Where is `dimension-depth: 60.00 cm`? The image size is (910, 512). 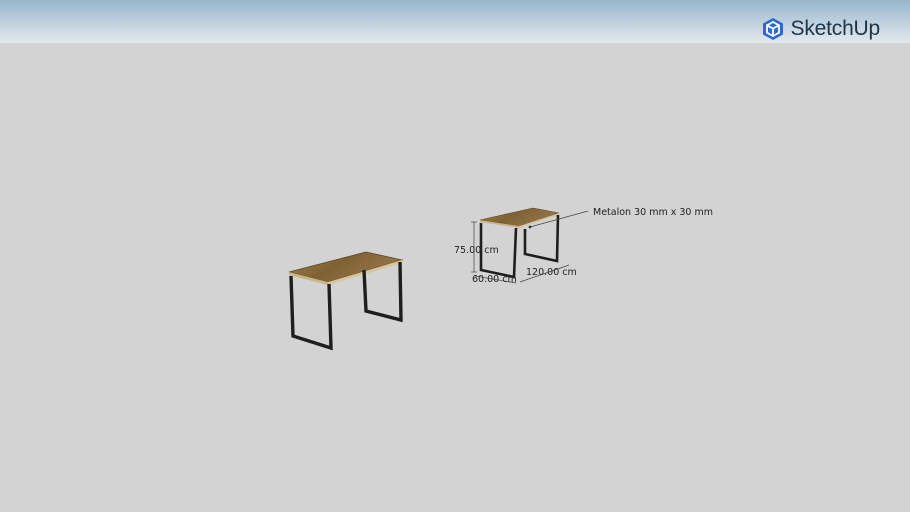 dimension-depth: 60.00 cm is located at coordinates (494, 279).